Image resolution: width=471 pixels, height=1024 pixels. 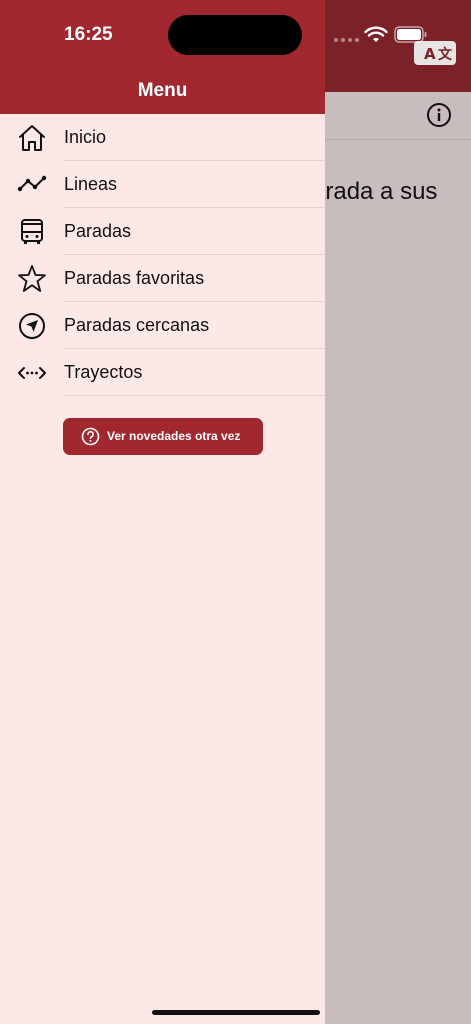 I want to click on line-route-icon, so click(x=32, y=183).